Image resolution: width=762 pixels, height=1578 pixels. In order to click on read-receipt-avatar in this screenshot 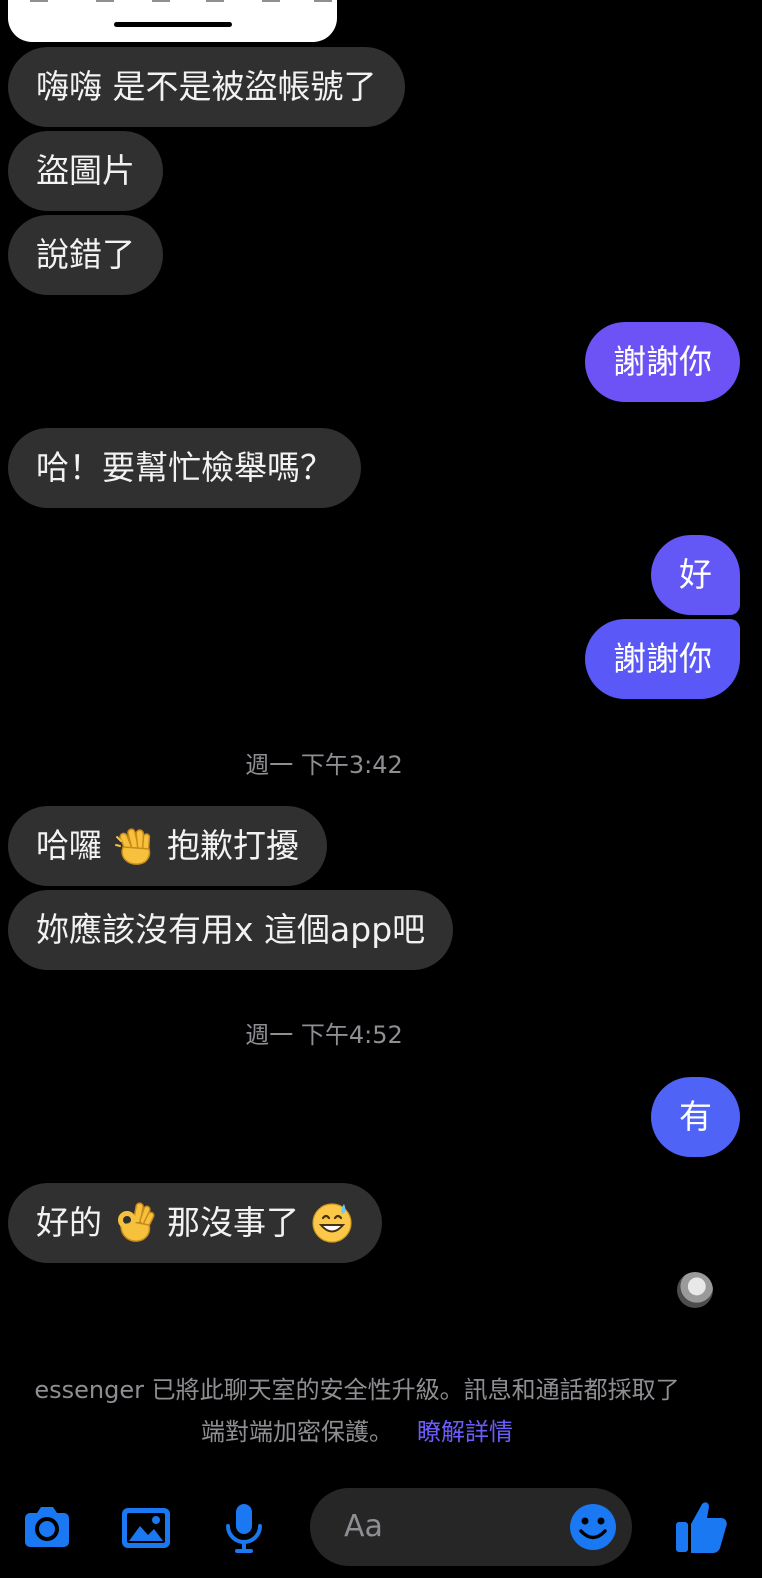, I will do `click(695, 1290)`.